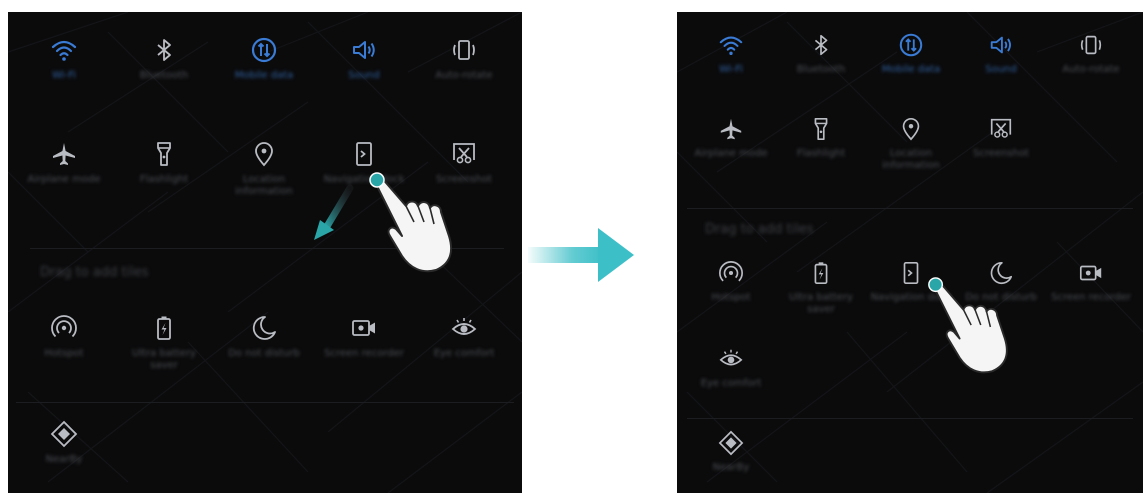 The width and height of the screenshot is (1143, 493). I want to click on drag-direction-arrow, so click(334, 212).